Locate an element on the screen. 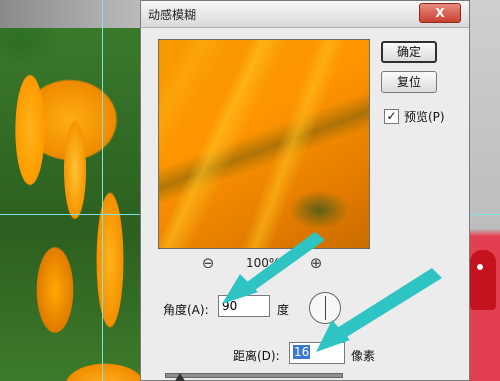 The height and width of the screenshot is (381, 500). zoom-out-icon: ⊖ is located at coordinates (208, 263).